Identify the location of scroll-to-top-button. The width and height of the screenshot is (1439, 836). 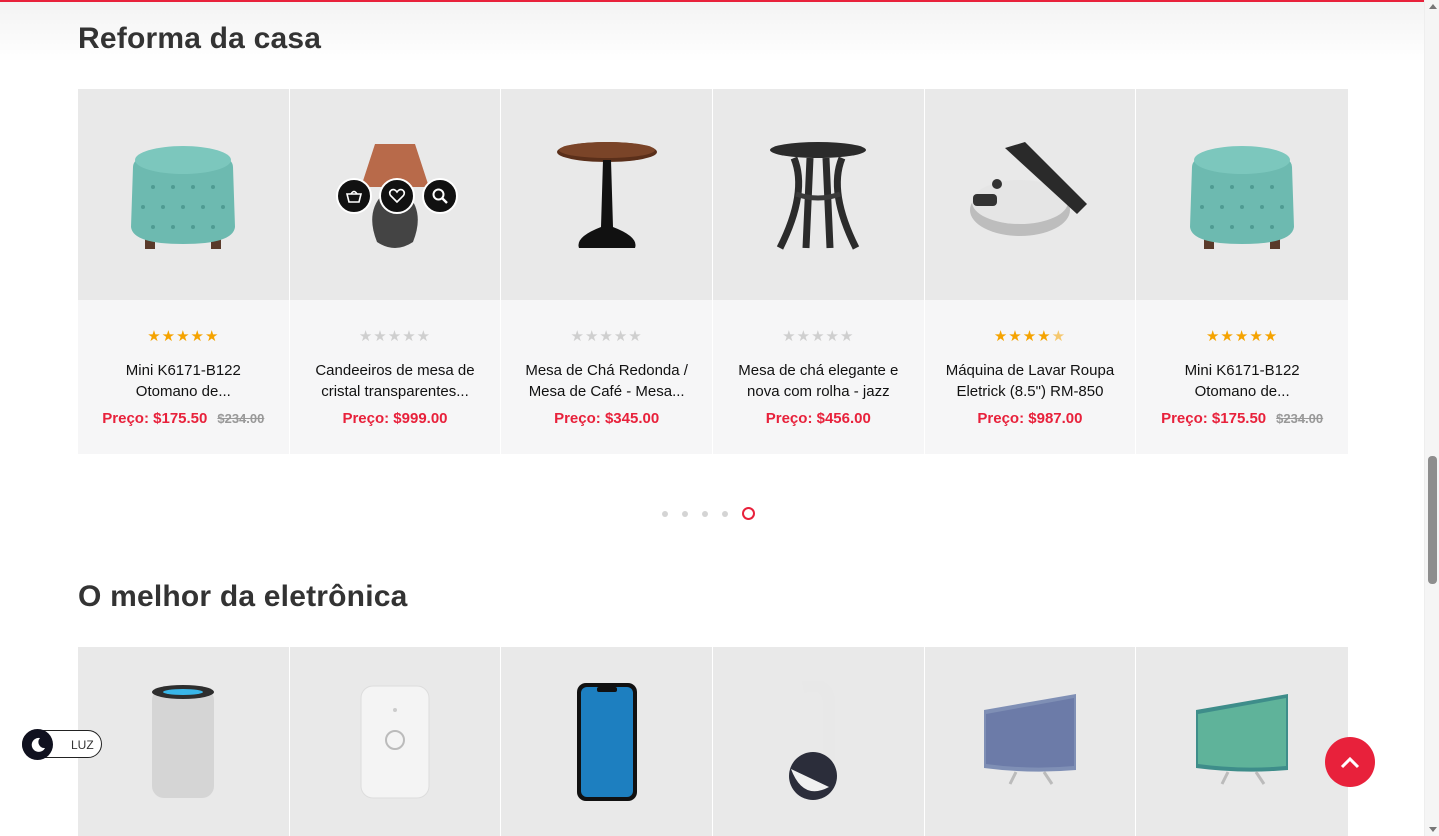
(1350, 762).